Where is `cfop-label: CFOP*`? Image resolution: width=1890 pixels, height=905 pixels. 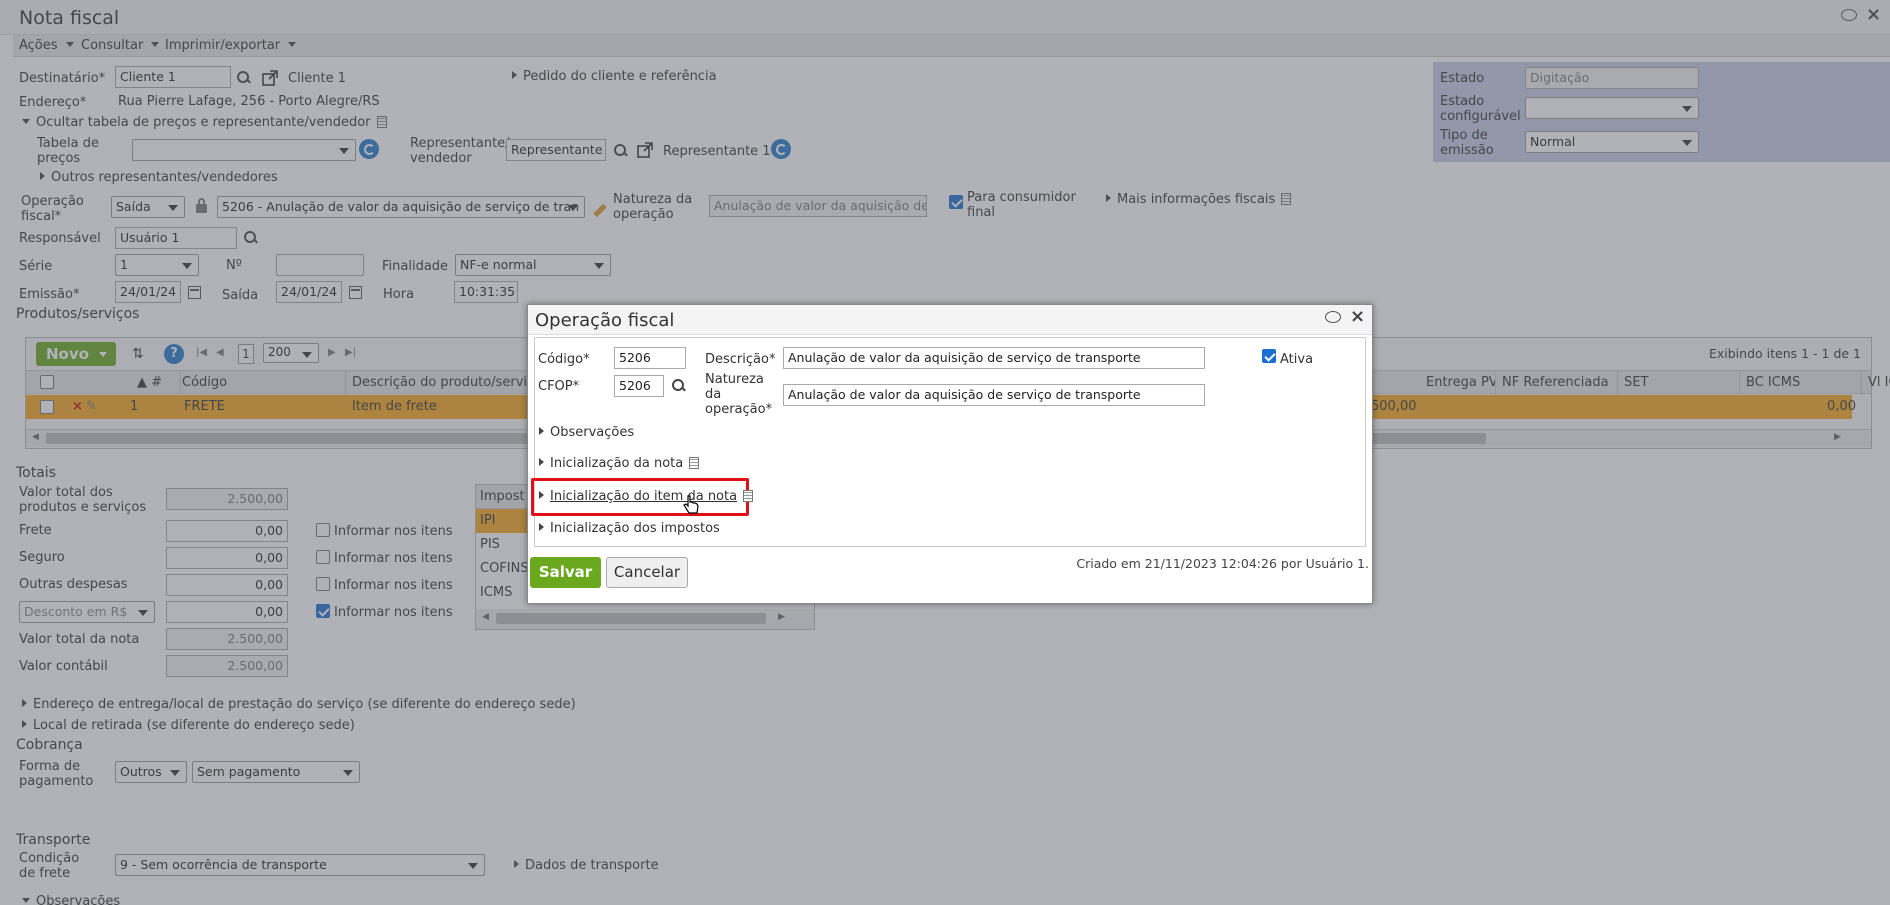
cfop-label: CFOP* is located at coordinates (559, 386).